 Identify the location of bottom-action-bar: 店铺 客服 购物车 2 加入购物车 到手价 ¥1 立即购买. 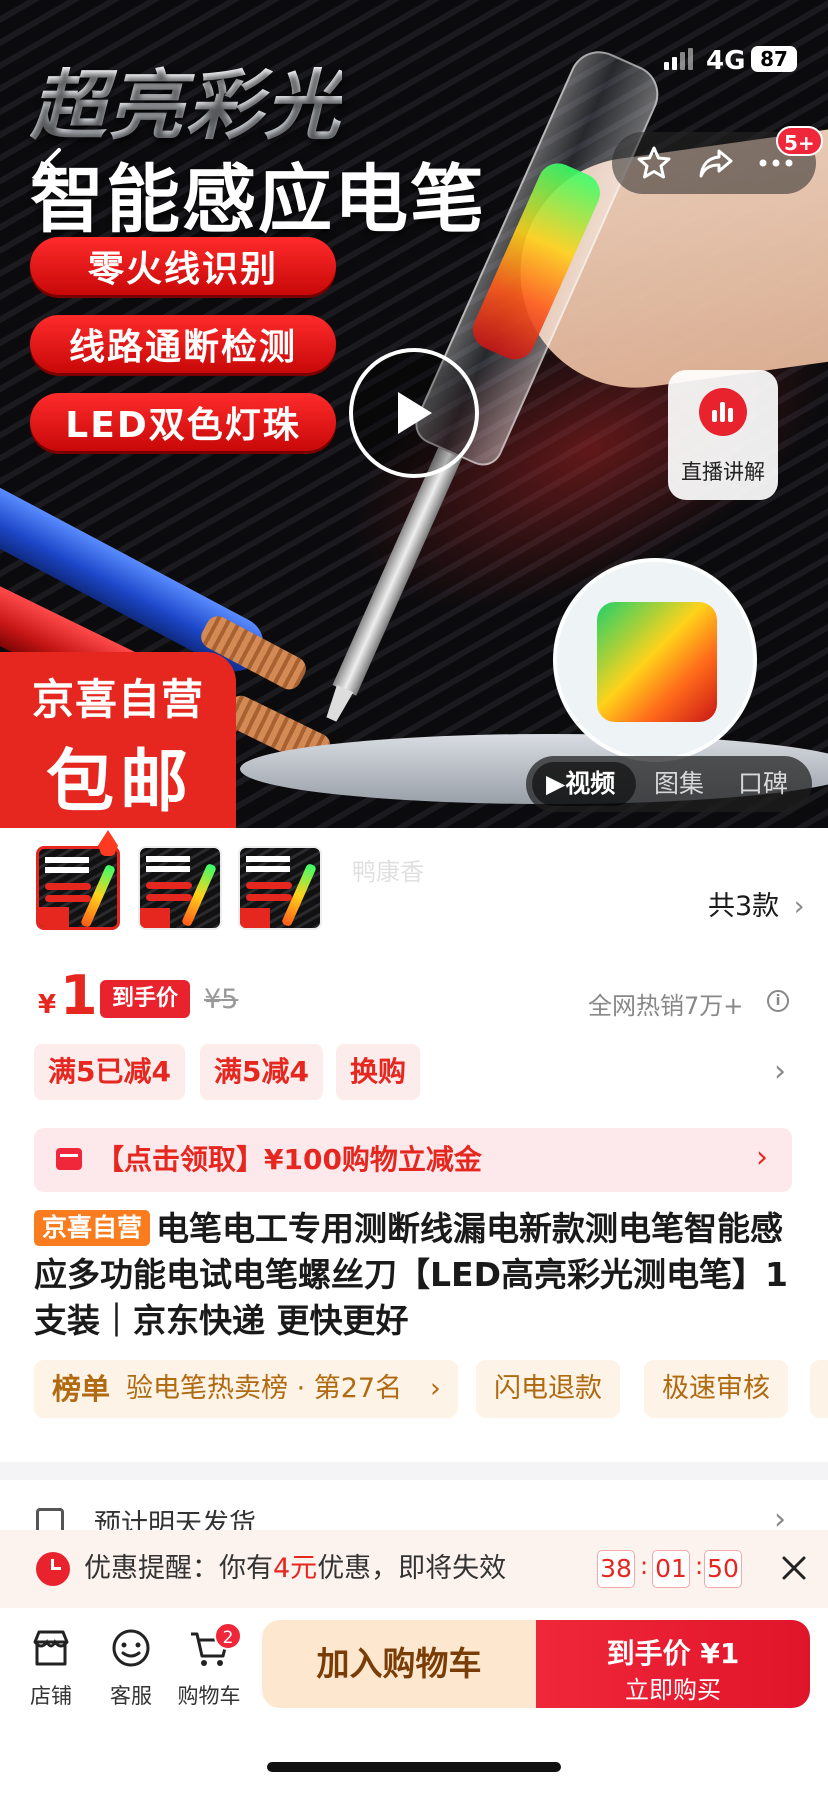
(414, 1700).